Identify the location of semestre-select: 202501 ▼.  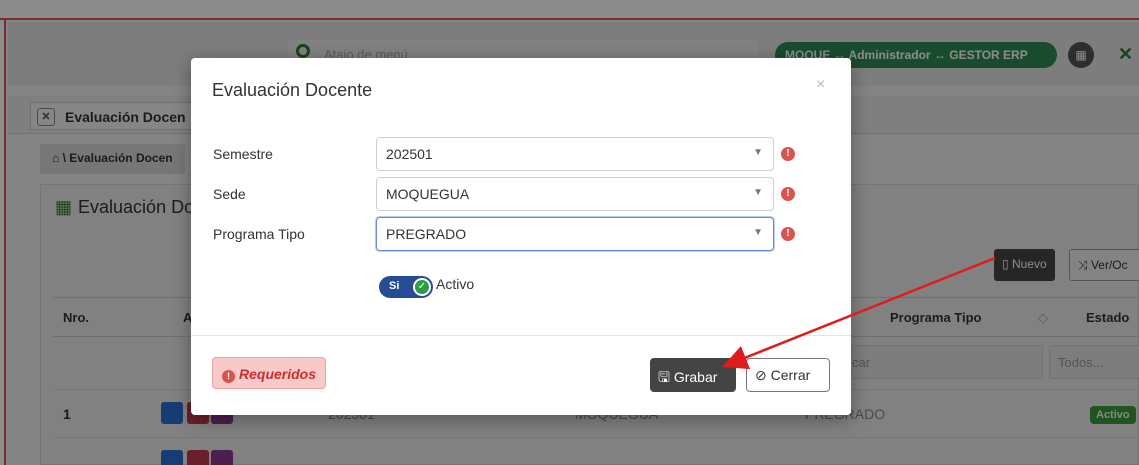
(575, 154).